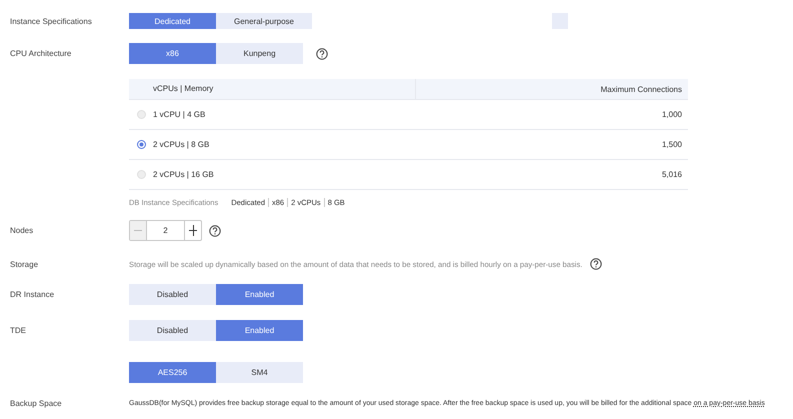  I want to click on column-header: Maximum Connections, so click(641, 89).